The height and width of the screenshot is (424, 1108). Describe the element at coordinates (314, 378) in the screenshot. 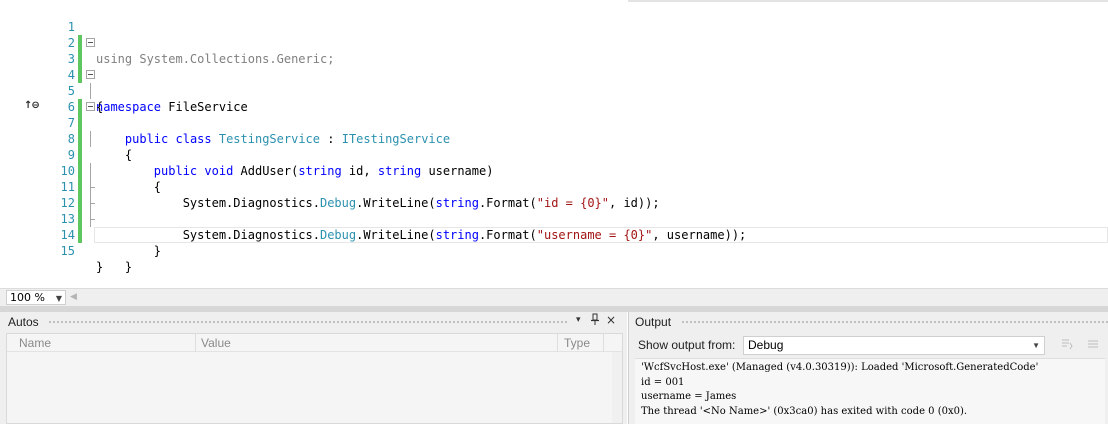

I see `autos-grid: Name Value Type` at that location.